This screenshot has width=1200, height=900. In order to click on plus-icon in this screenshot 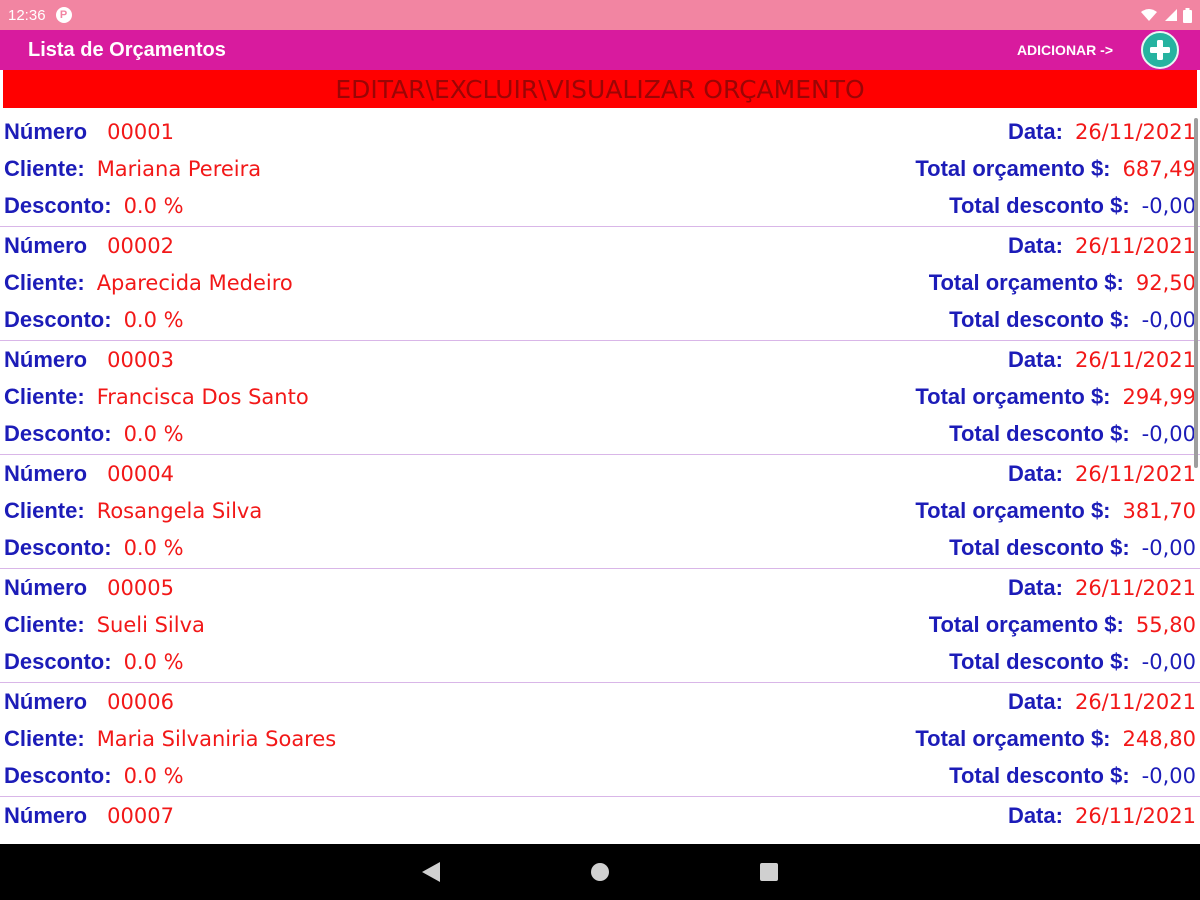, I will do `click(1160, 50)`.